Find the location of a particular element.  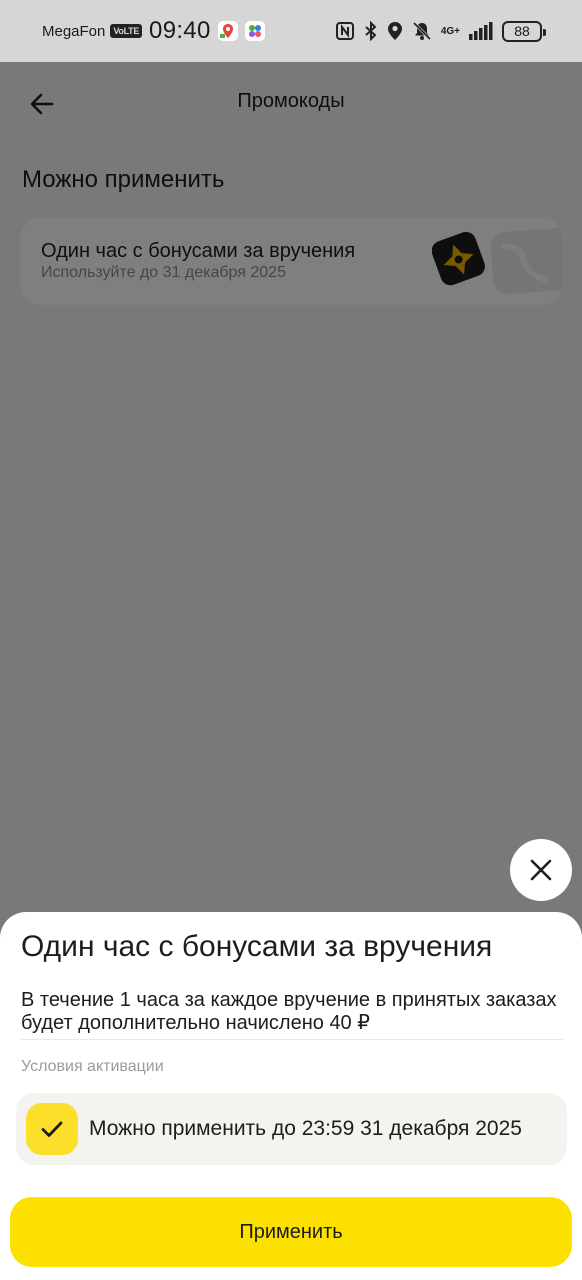

maps-app-icon is located at coordinates (227, 31).